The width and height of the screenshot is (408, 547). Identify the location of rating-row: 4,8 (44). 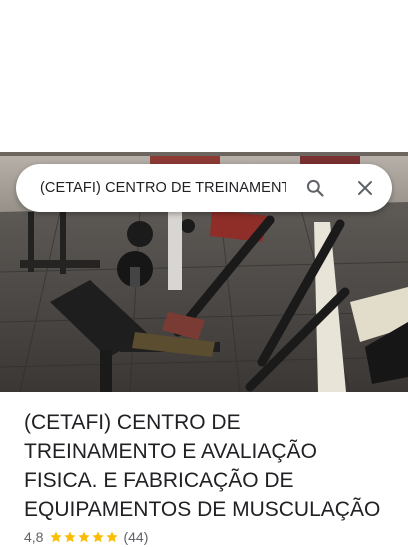
(86, 537).